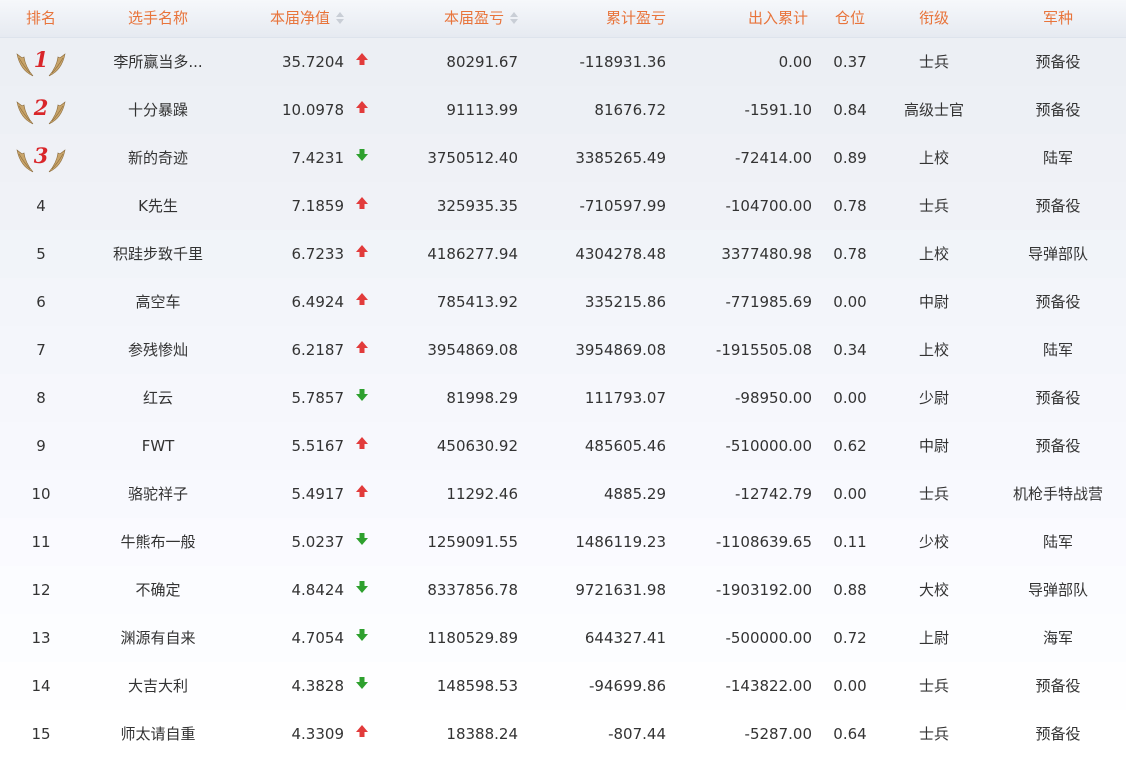 The width and height of the screenshot is (1126, 761). I want to click on cumulative-profit-loss-text: -807.44, so click(637, 734).